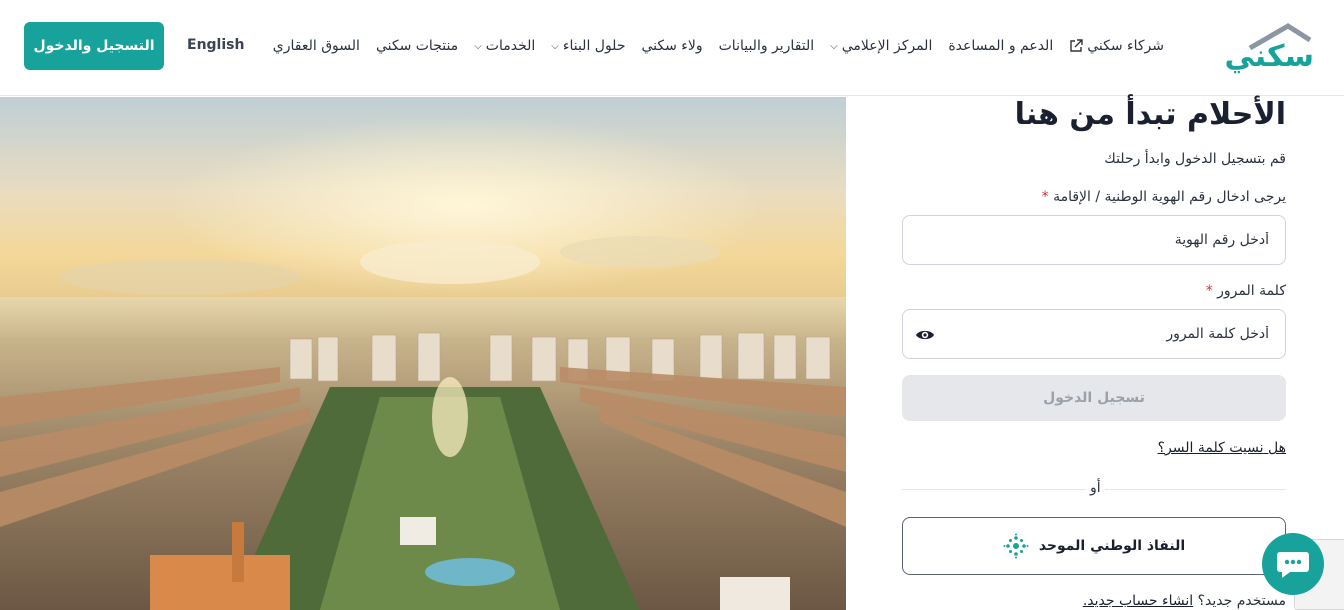 The height and width of the screenshot is (610, 1344). I want to click on chat-icon, so click(1293, 565).